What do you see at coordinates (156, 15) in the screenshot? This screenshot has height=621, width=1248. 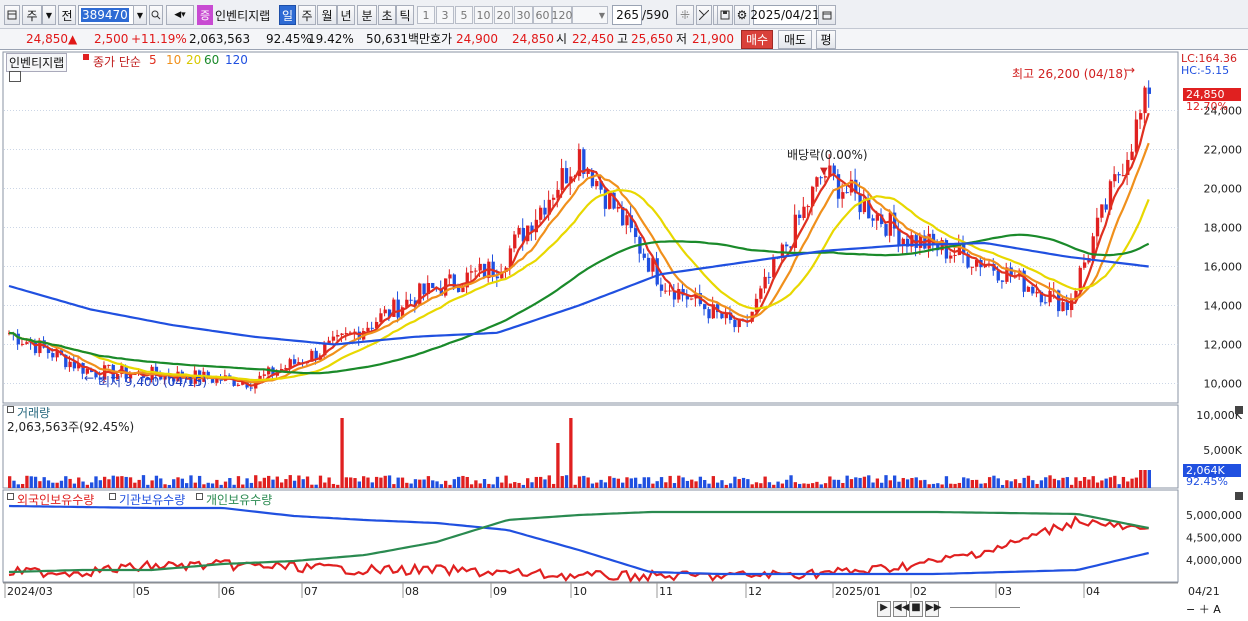 I see `search-icon` at bounding box center [156, 15].